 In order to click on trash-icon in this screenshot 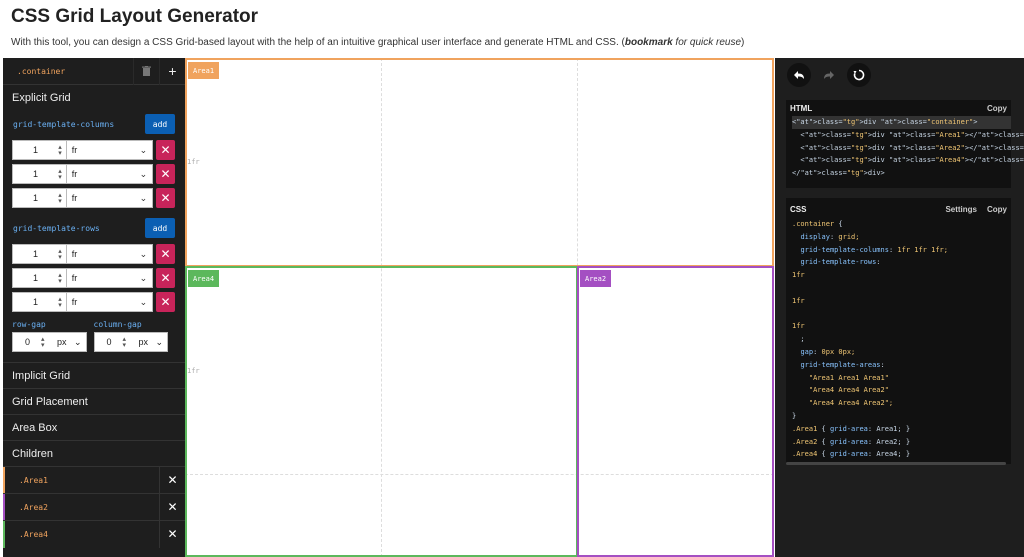, I will do `click(146, 71)`.